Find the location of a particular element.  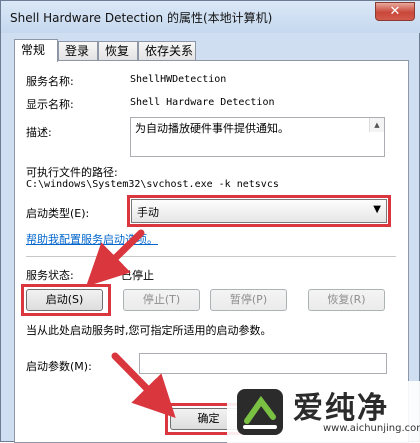

watermark-brand: 爱纯净 is located at coordinates (341, 408).